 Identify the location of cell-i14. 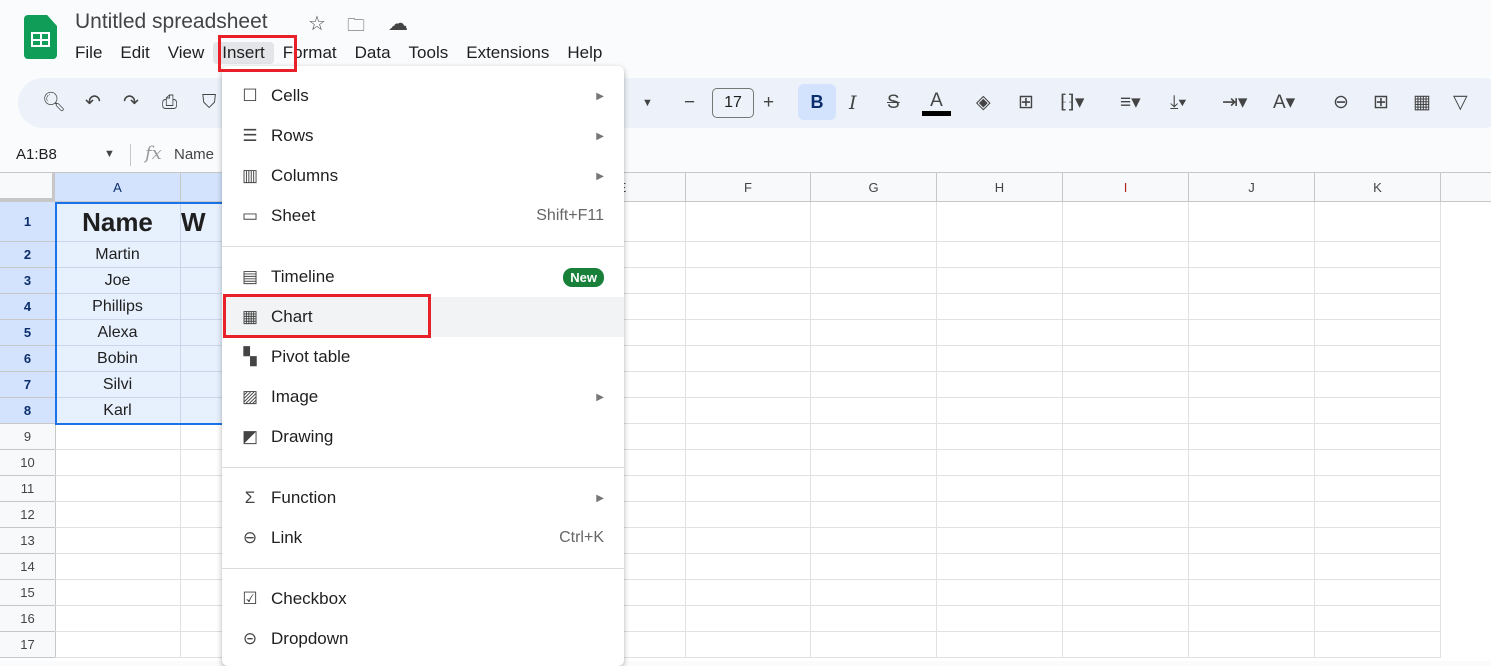
(1126, 567).